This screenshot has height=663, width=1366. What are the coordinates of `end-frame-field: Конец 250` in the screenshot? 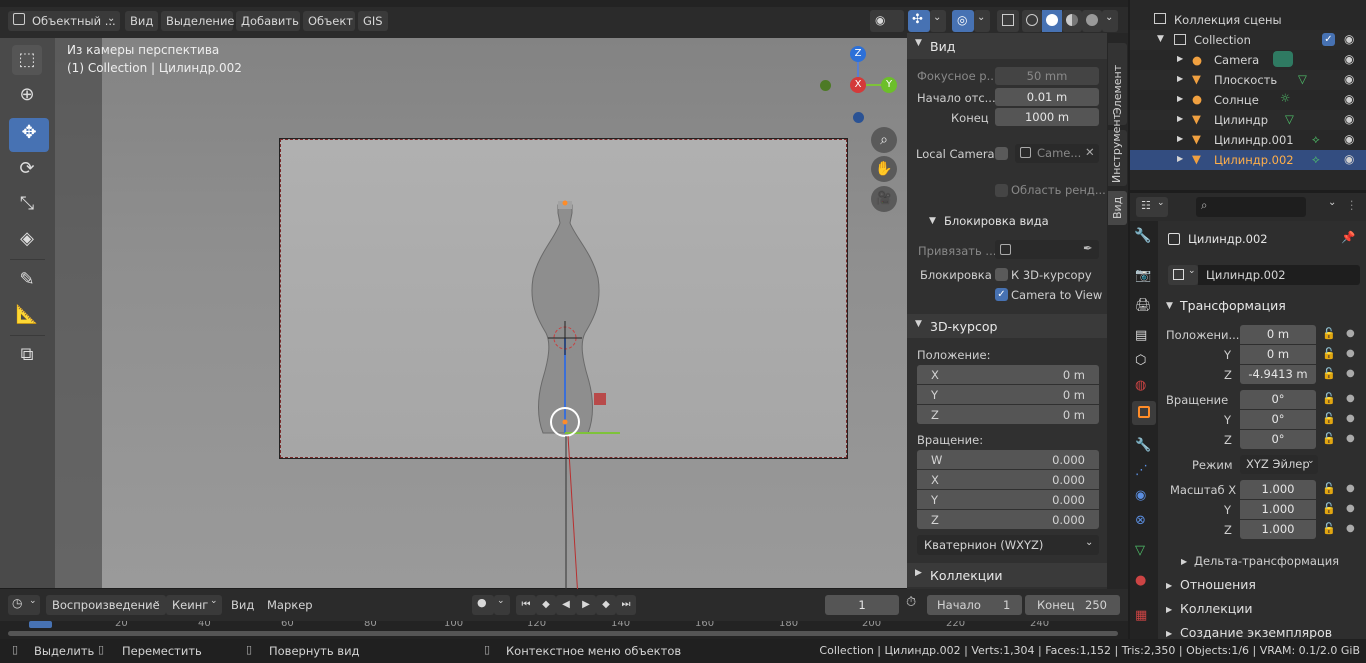 It's located at (1072, 605).